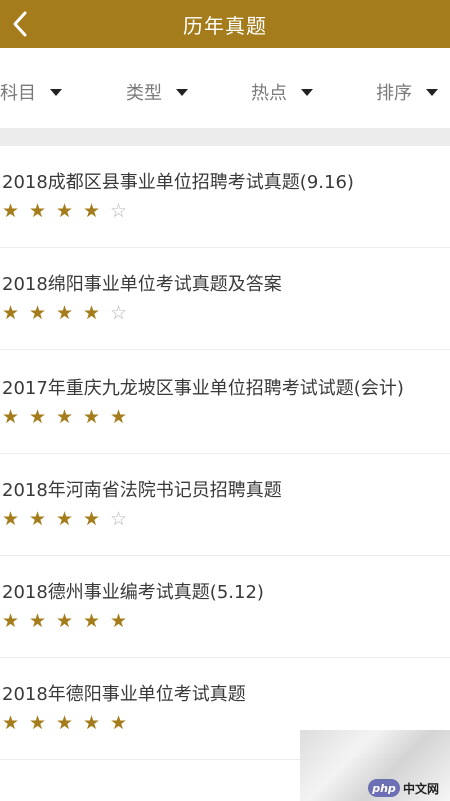 The image size is (450, 801). I want to click on filter-hot-dropdown: 热点, so click(282, 92).